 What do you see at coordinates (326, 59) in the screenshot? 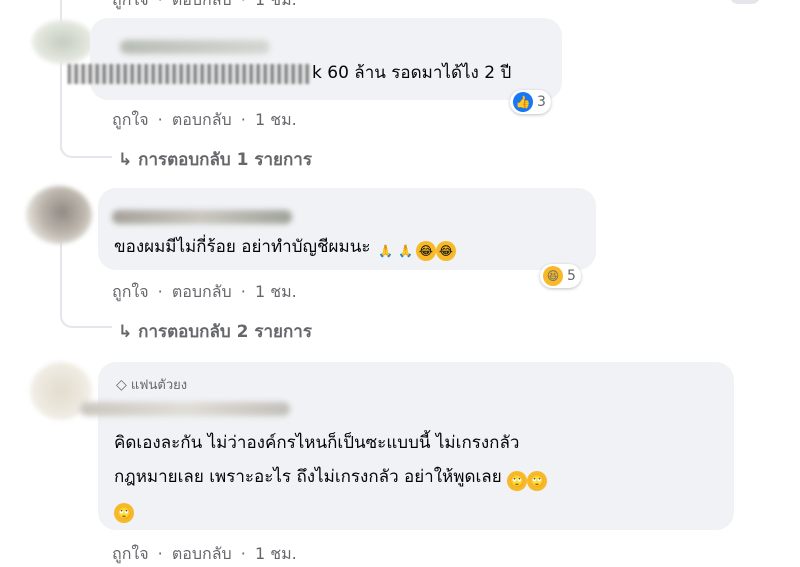
I see `comment-bubble` at bounding box center [326, 59].